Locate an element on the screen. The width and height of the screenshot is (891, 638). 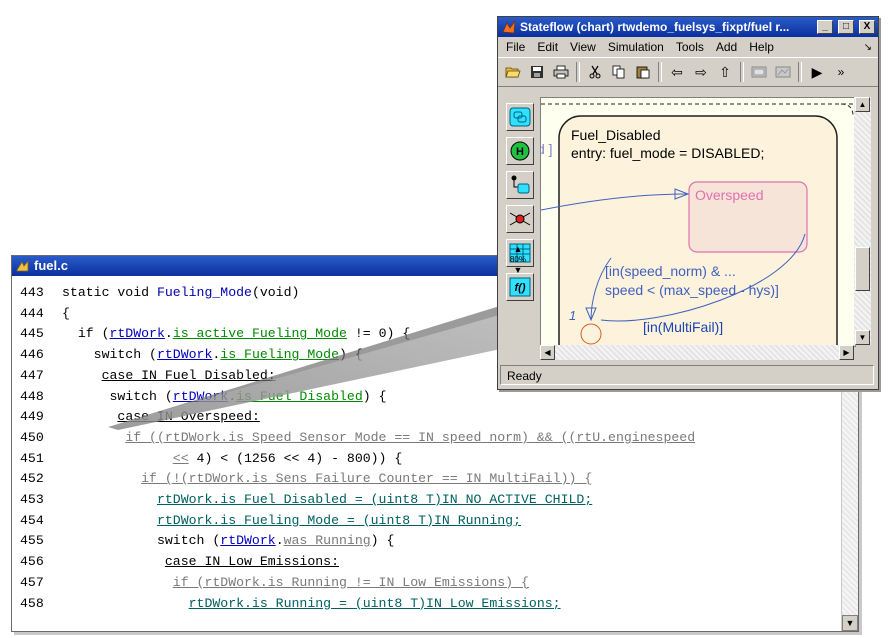
library-icon is located at coordinates (759, 72).